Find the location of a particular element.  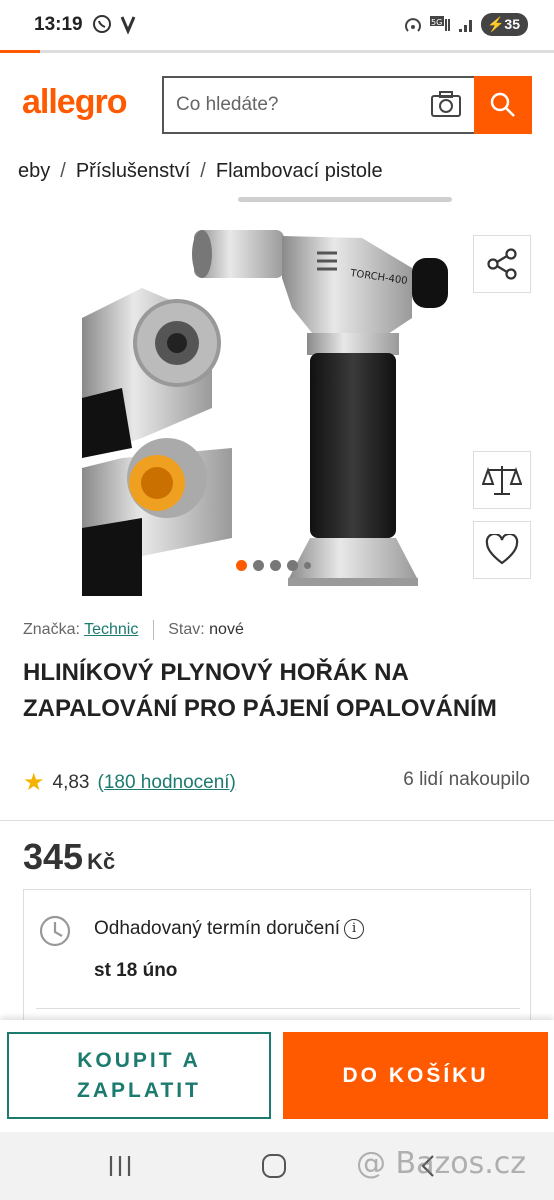

watermark: @ Bazos.cz is located at coordinates (441, 1163).